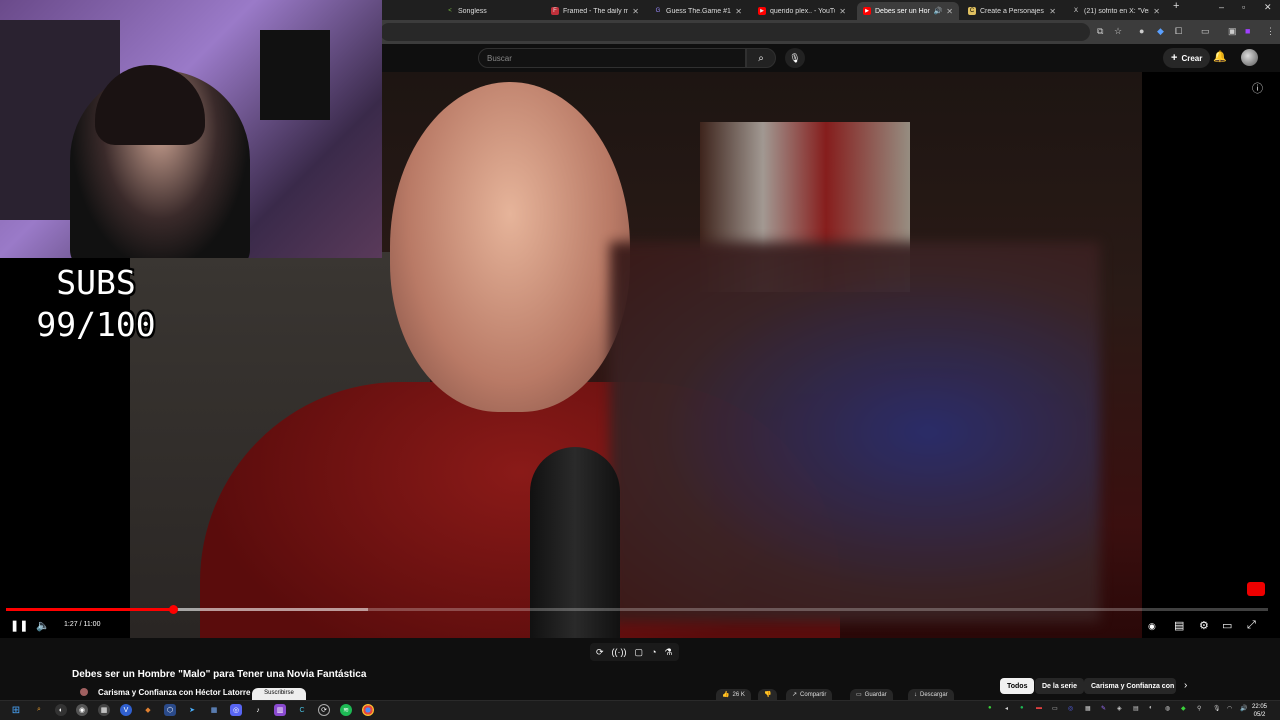  What do you see at coordinates (938, 11) in the screenshot?
I see `audio-playing-icon: 🔊` at bounding box center [938, 11].